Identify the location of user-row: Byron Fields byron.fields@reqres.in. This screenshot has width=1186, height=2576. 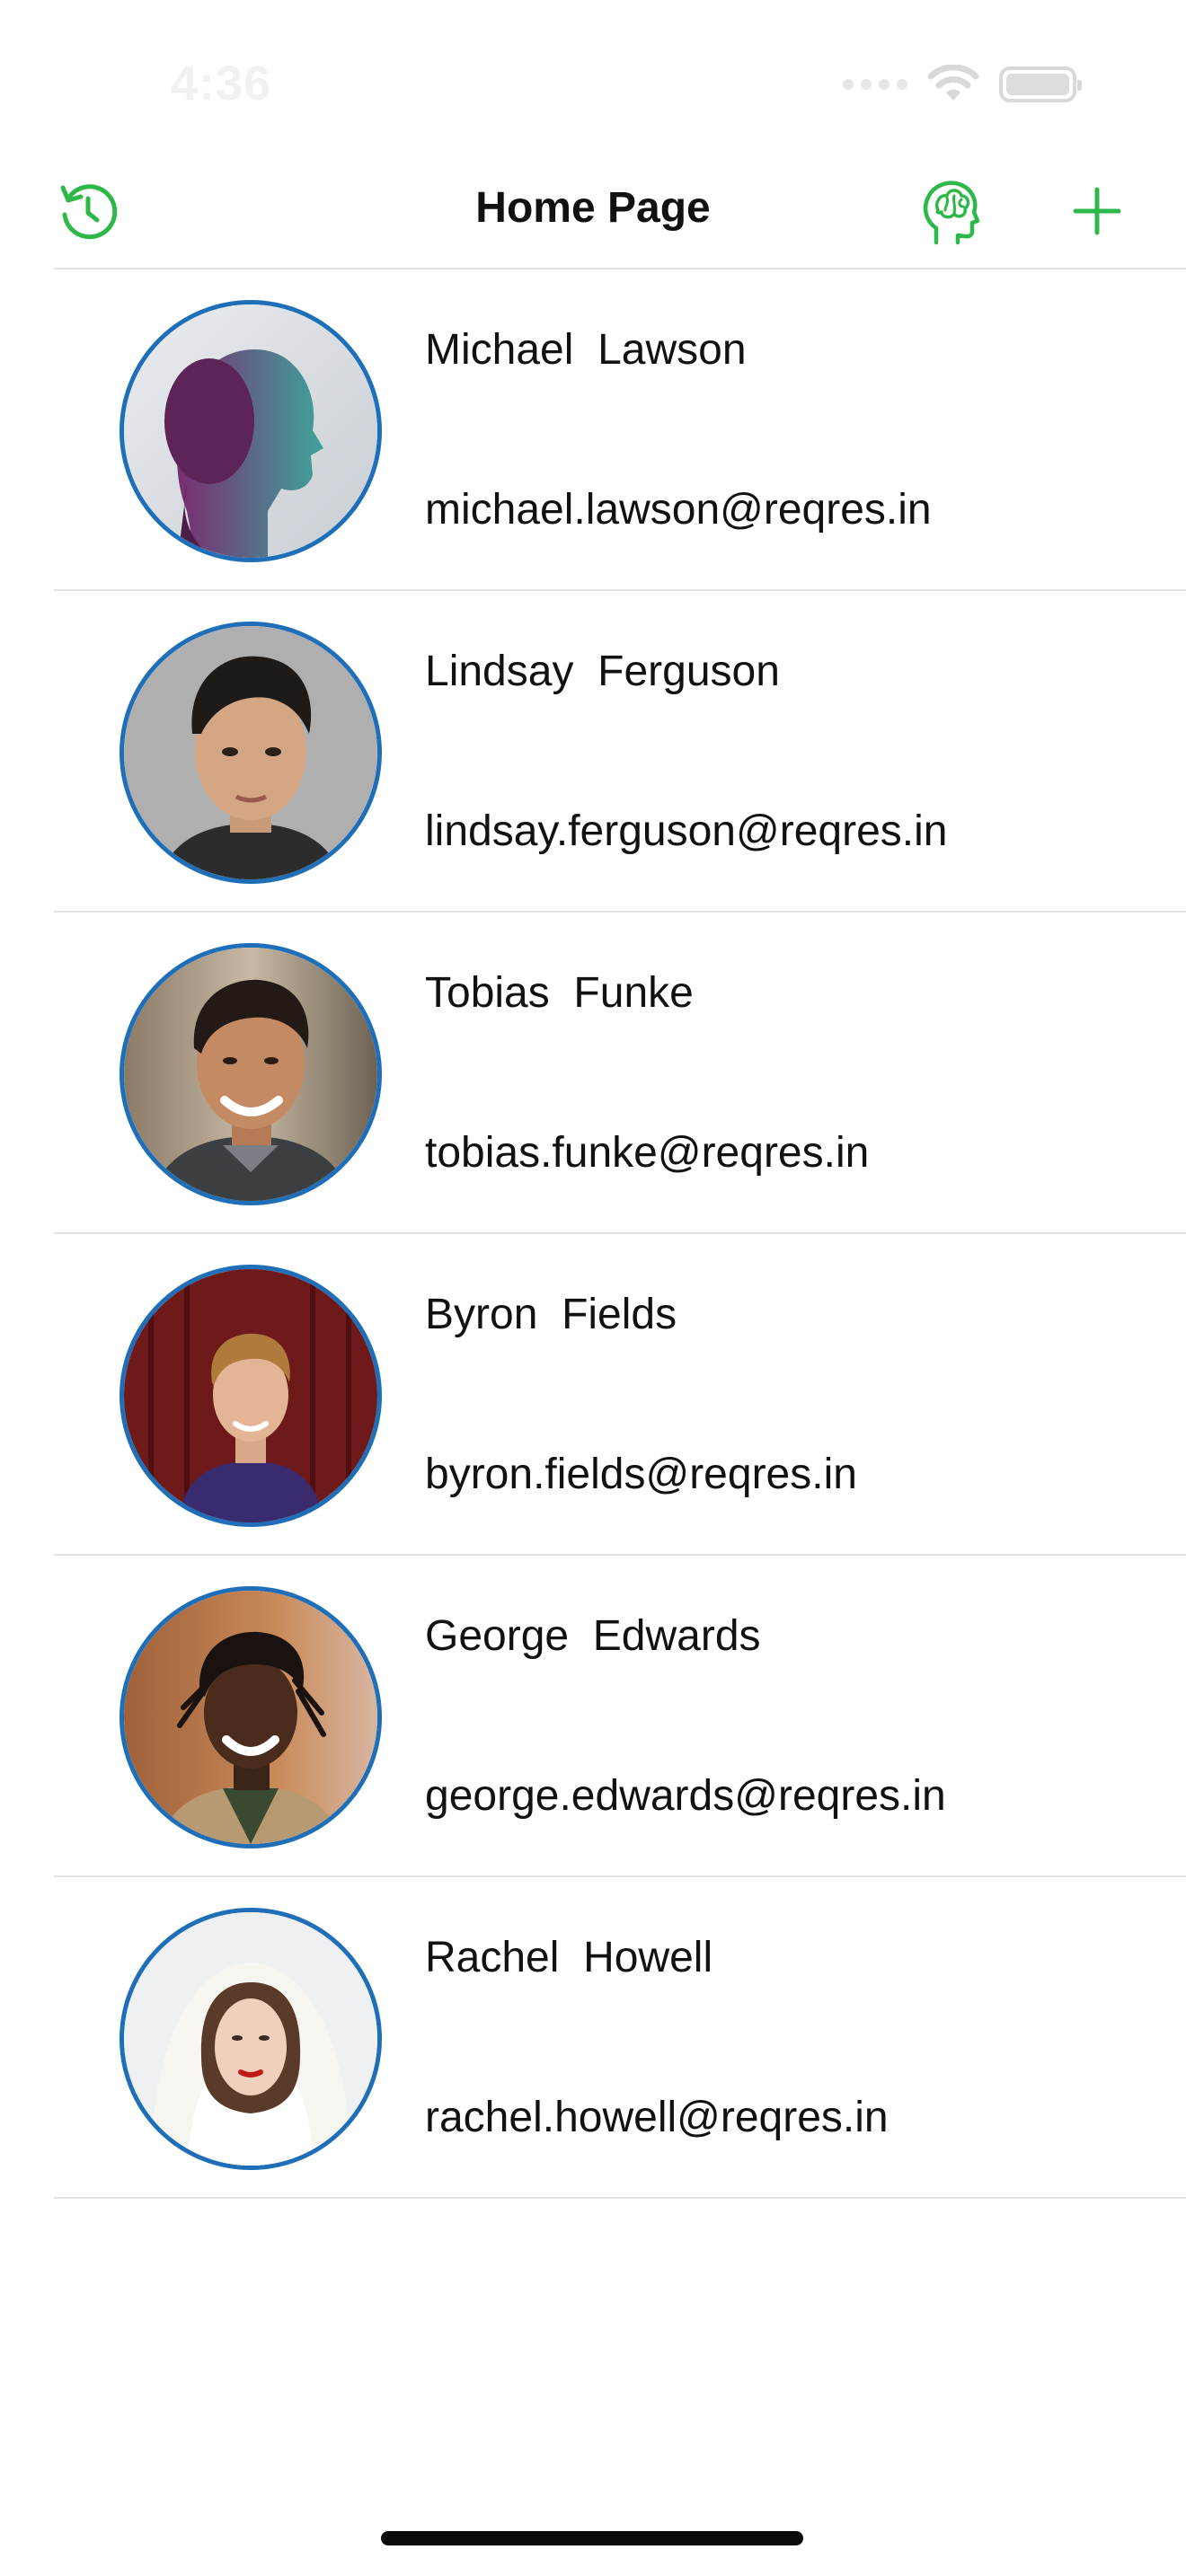
(593, 1395).